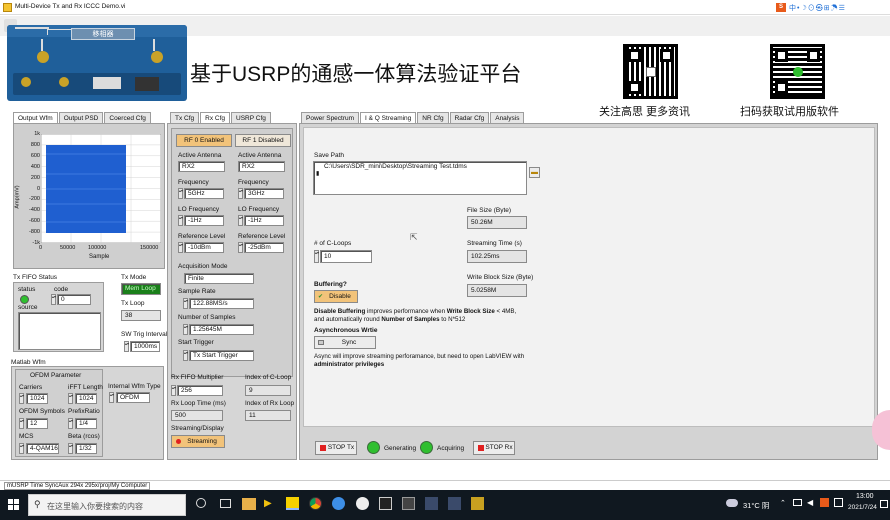 The image size is (890, 520). I want to click on tray-icon-shirt: ☂, so click(835, 8).